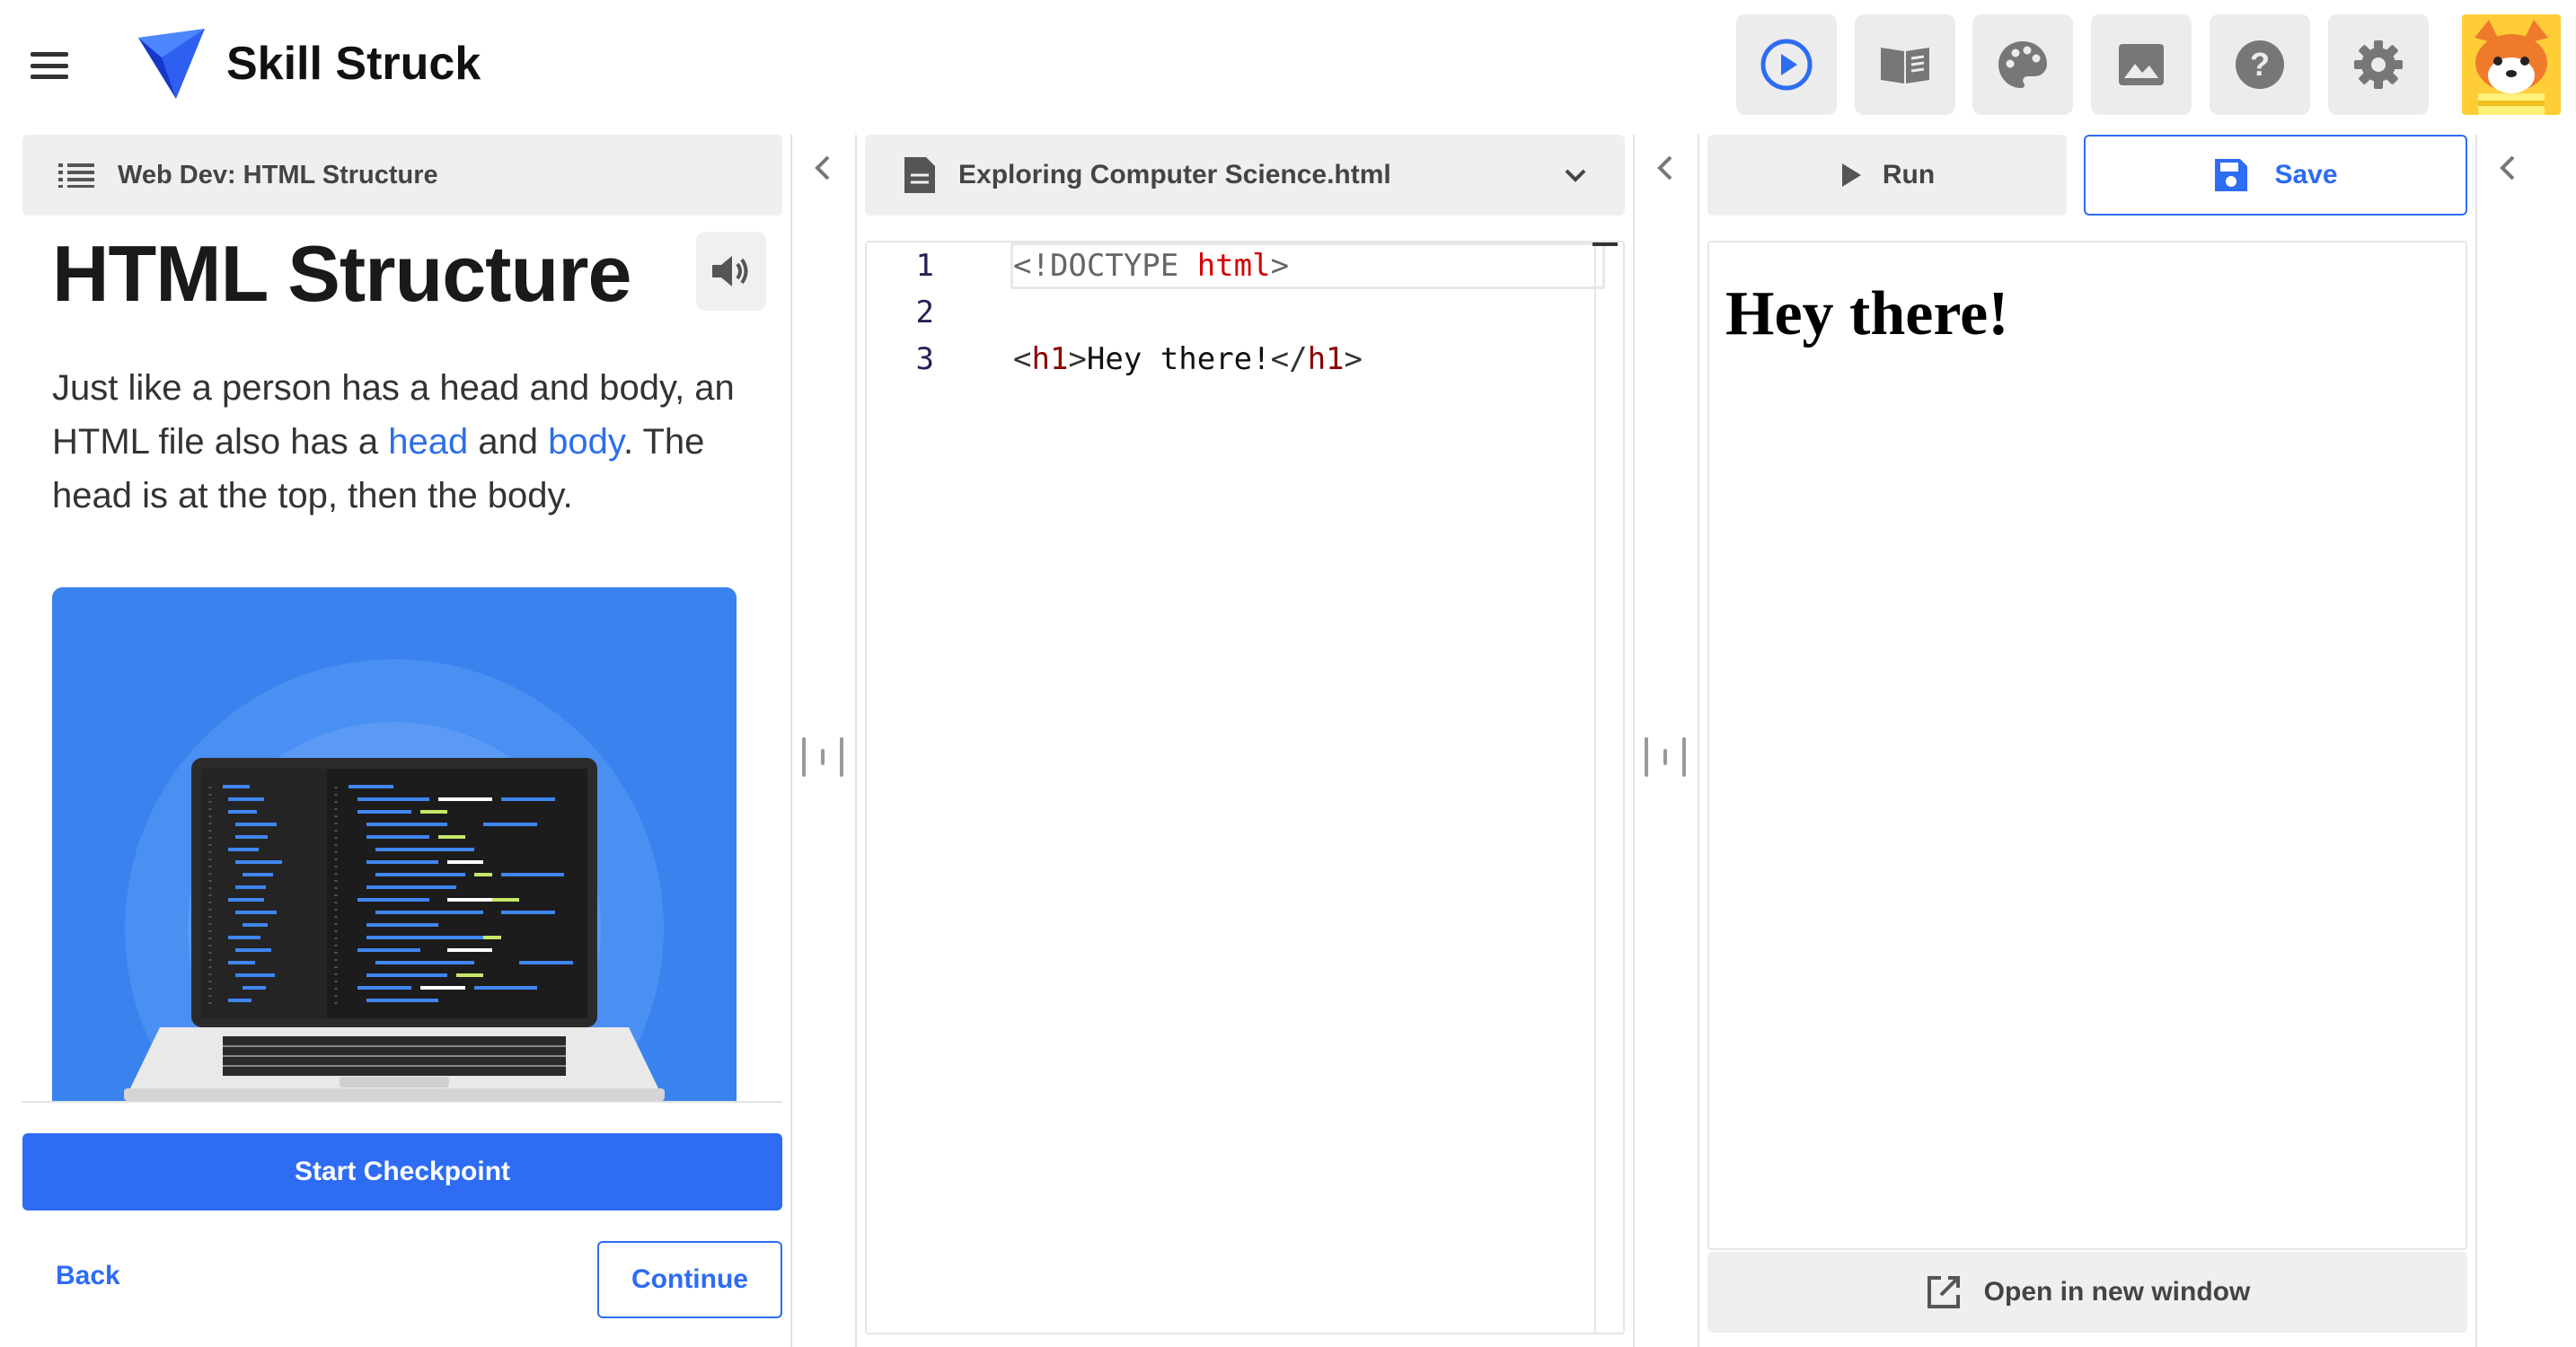 The width and height of the screenshot is (2576, 1347). Describe the element at coordinates (585, 442) in the screenshot. I see `body-link: body` at that location.